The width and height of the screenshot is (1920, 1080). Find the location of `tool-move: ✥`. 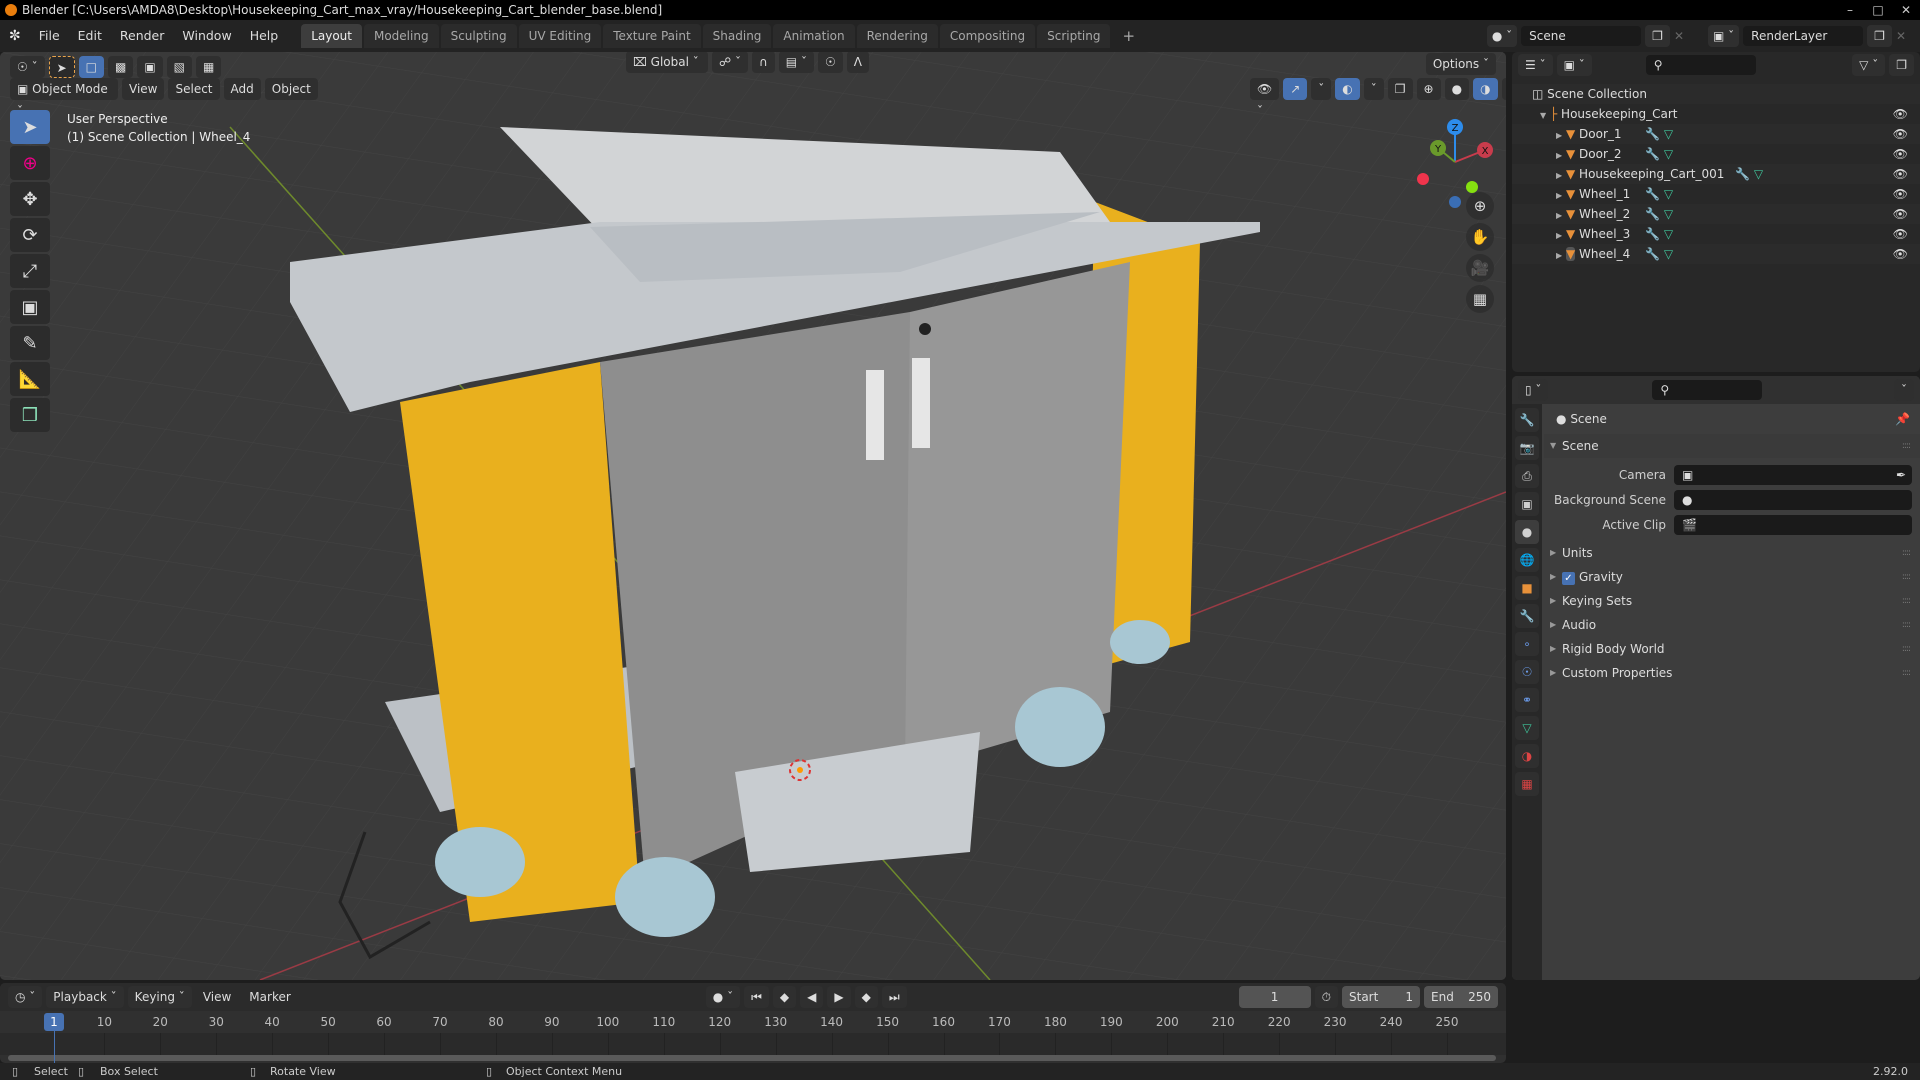

tool-move: ✥ is located at coordinates (30, 199).